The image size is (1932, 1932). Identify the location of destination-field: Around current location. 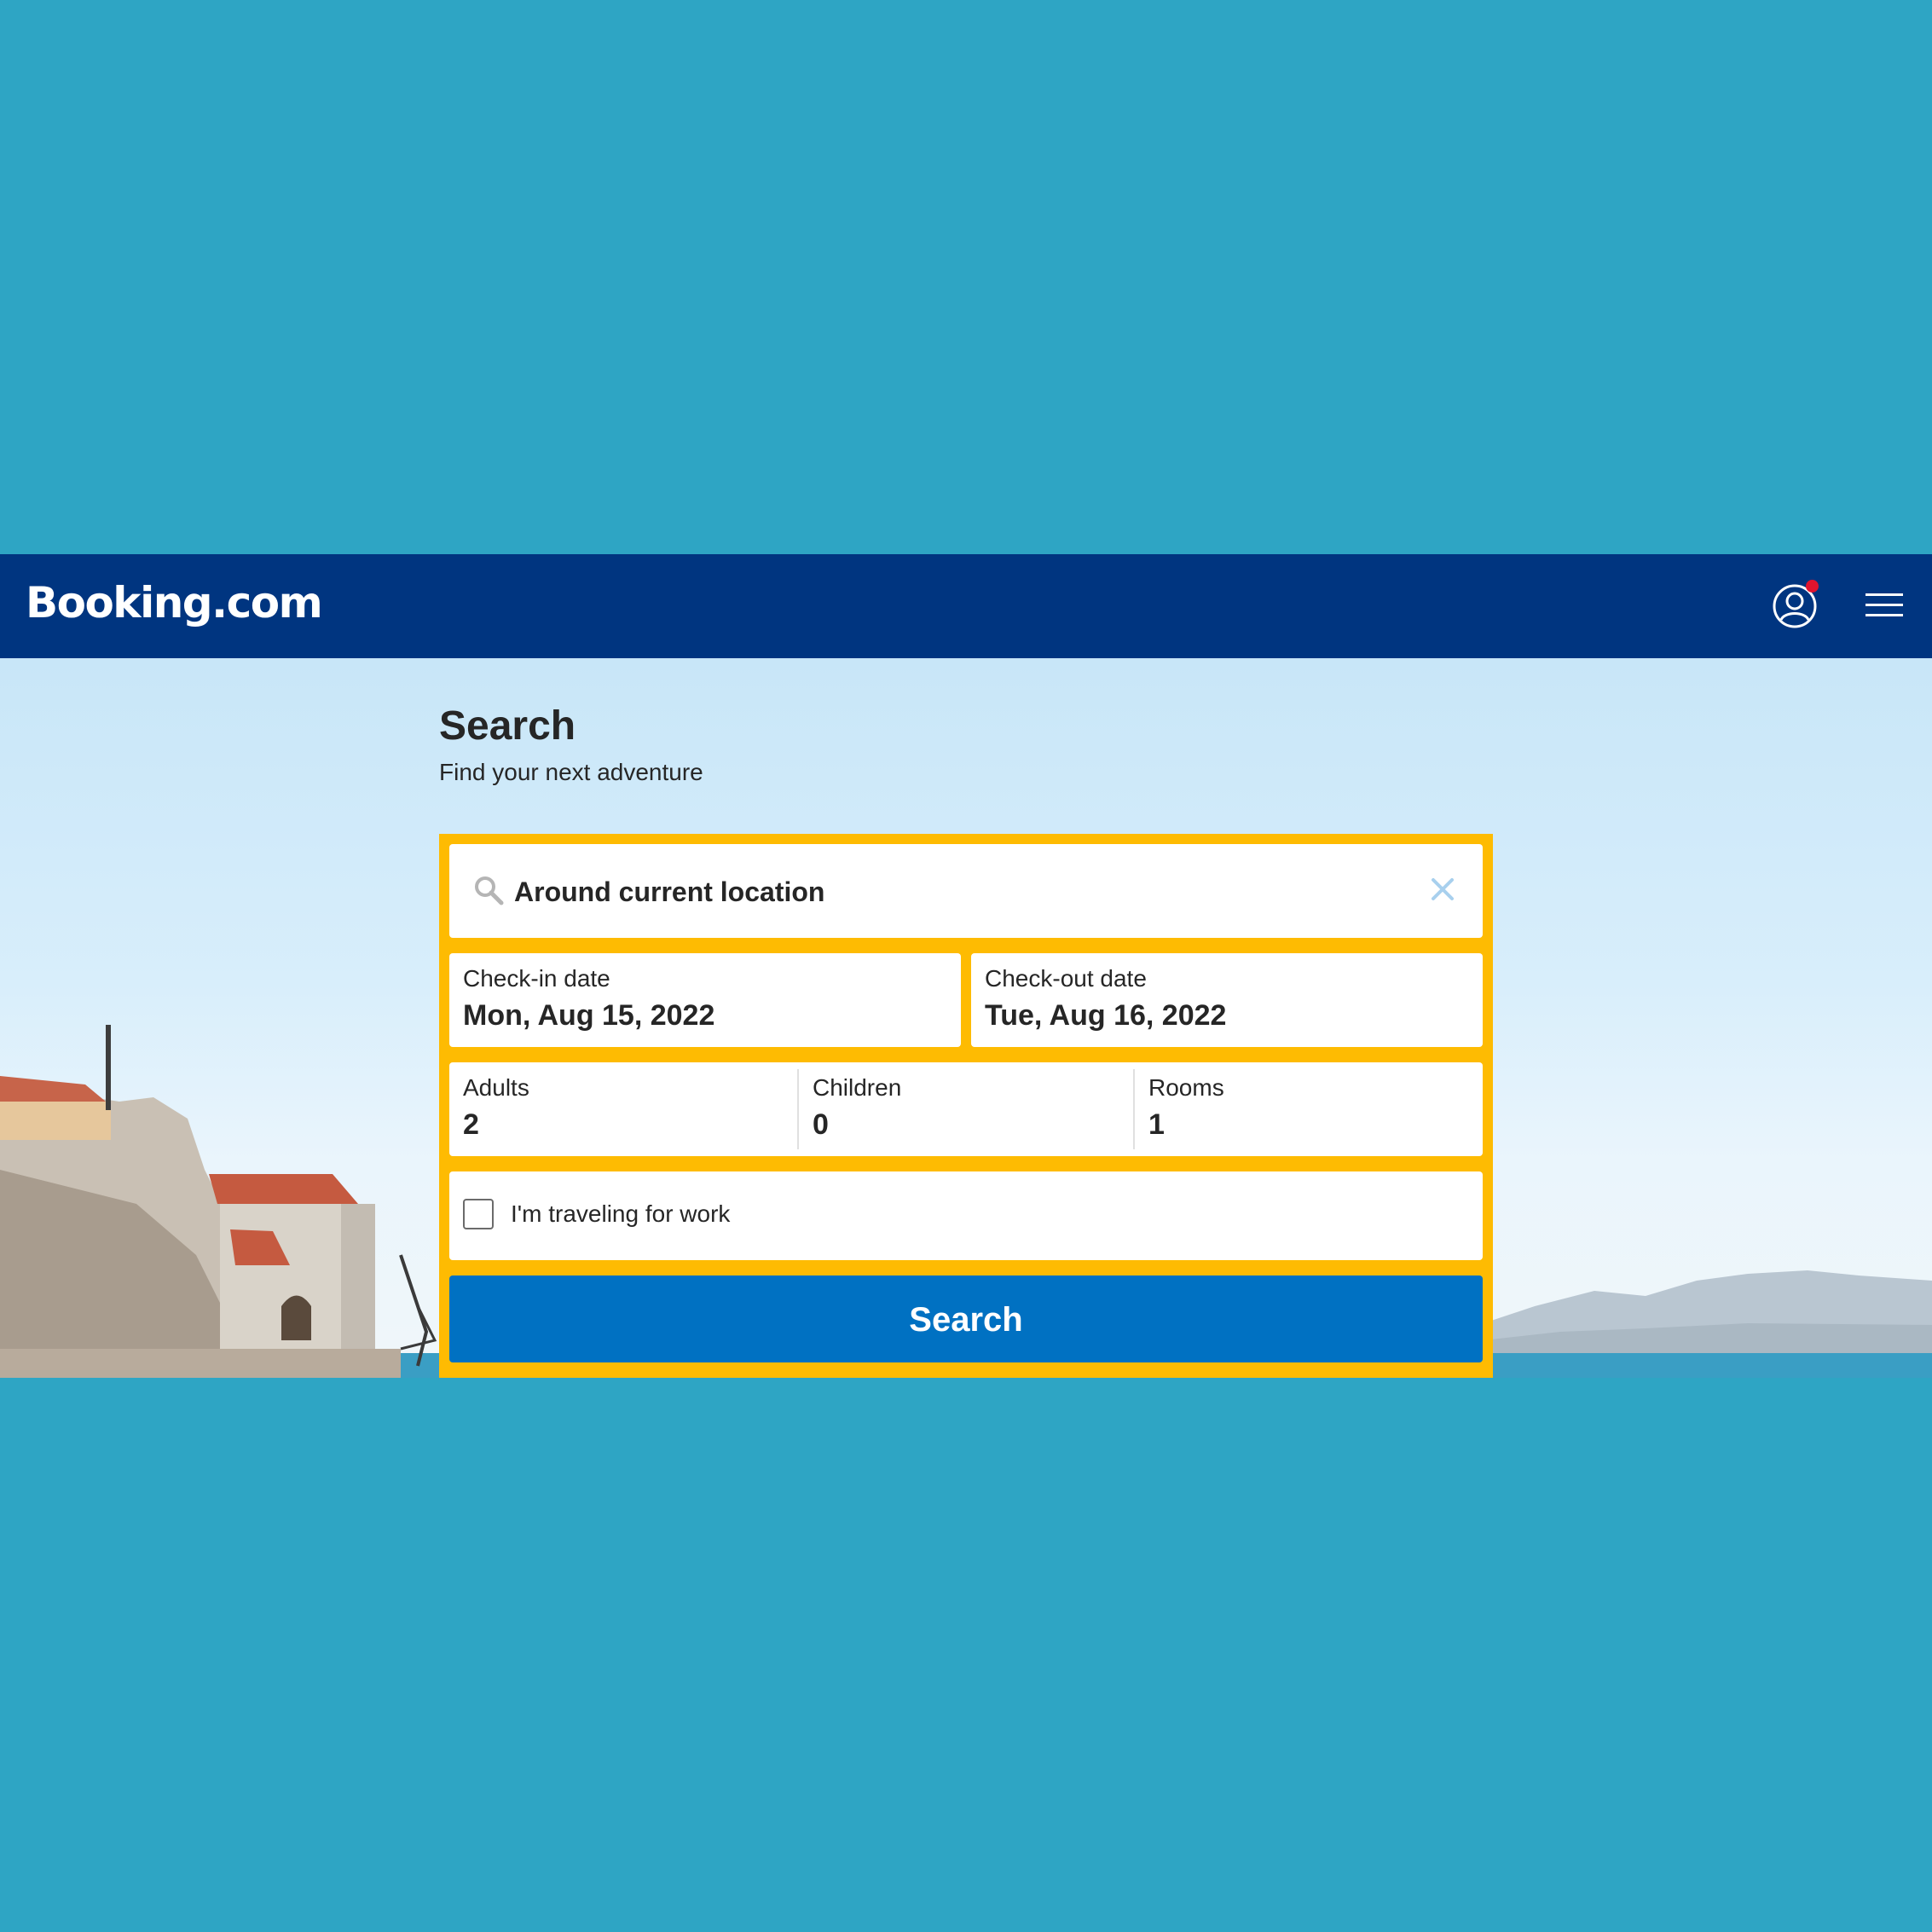
(966, 891).